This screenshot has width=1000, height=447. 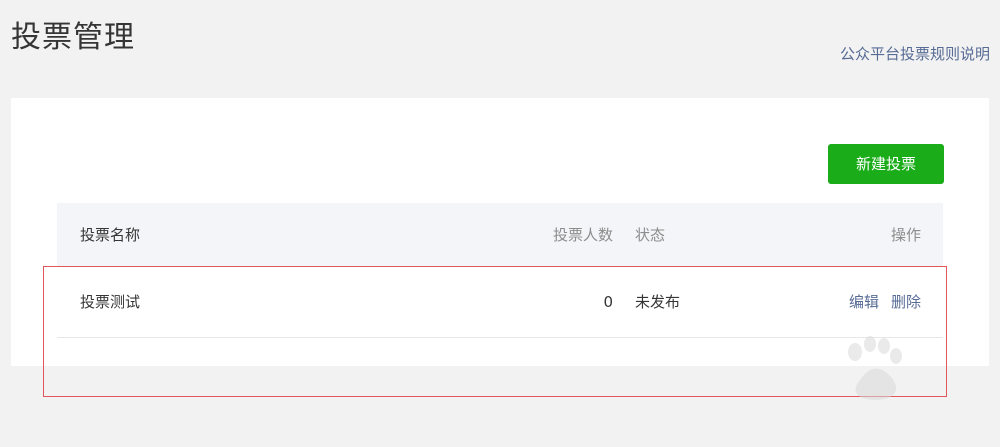 I want to click on column-header-status: 状态, so click(x=650, y=235).